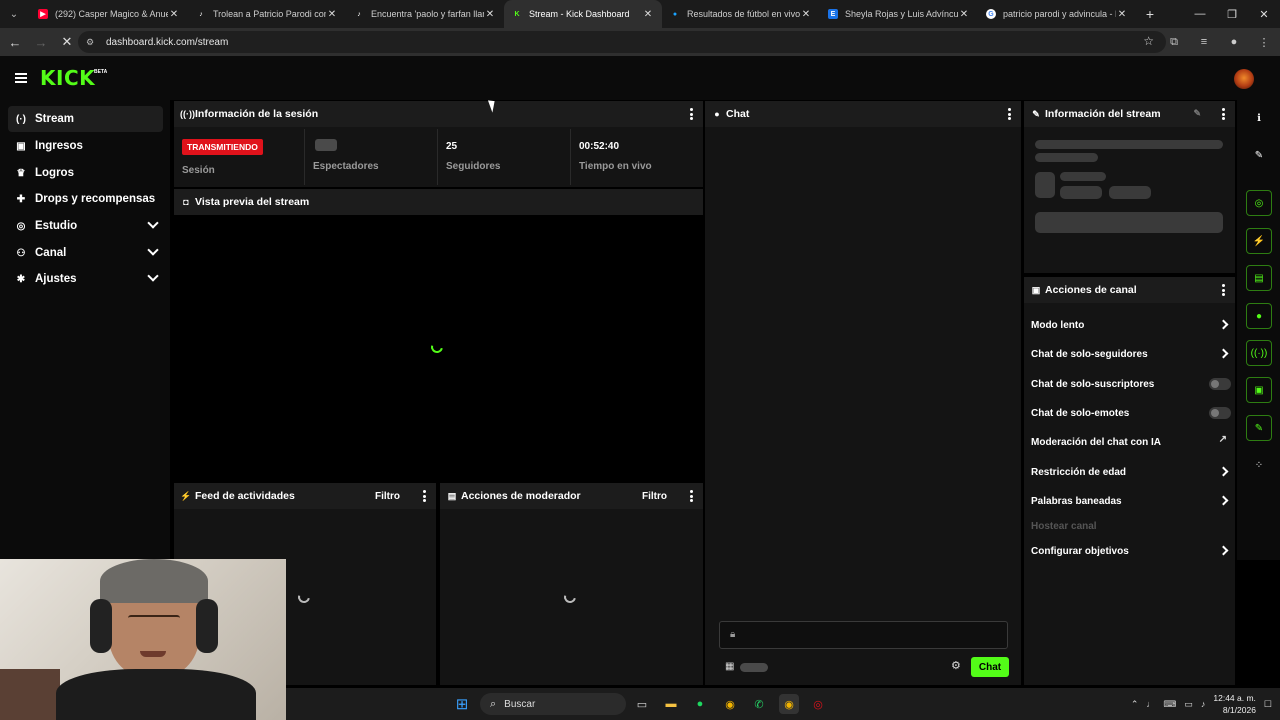  Describe the element at coordinates (1148, 41) in the screenshot. I see `bookmark-star-icon: ☆` at that location.